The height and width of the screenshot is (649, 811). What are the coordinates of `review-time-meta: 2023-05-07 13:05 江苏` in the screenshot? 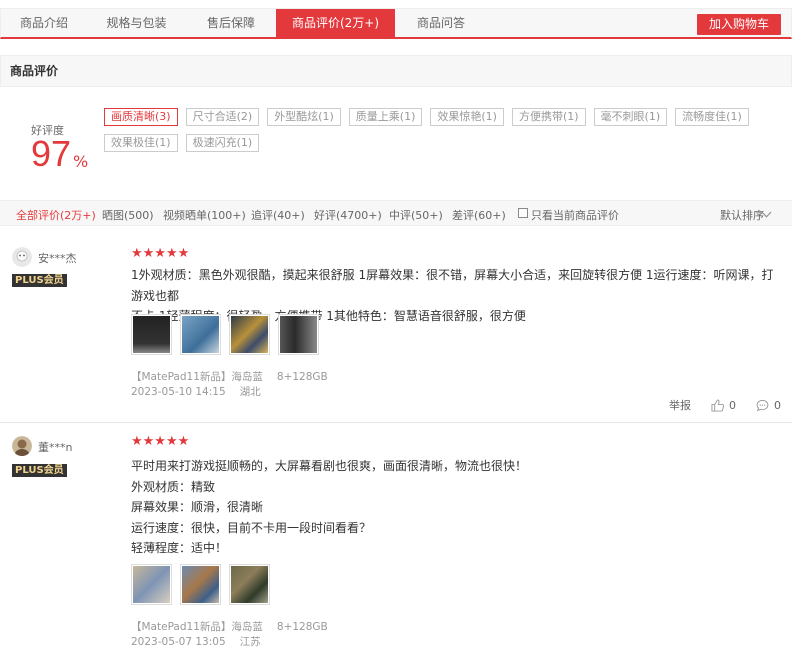 It's located at (203, 641).